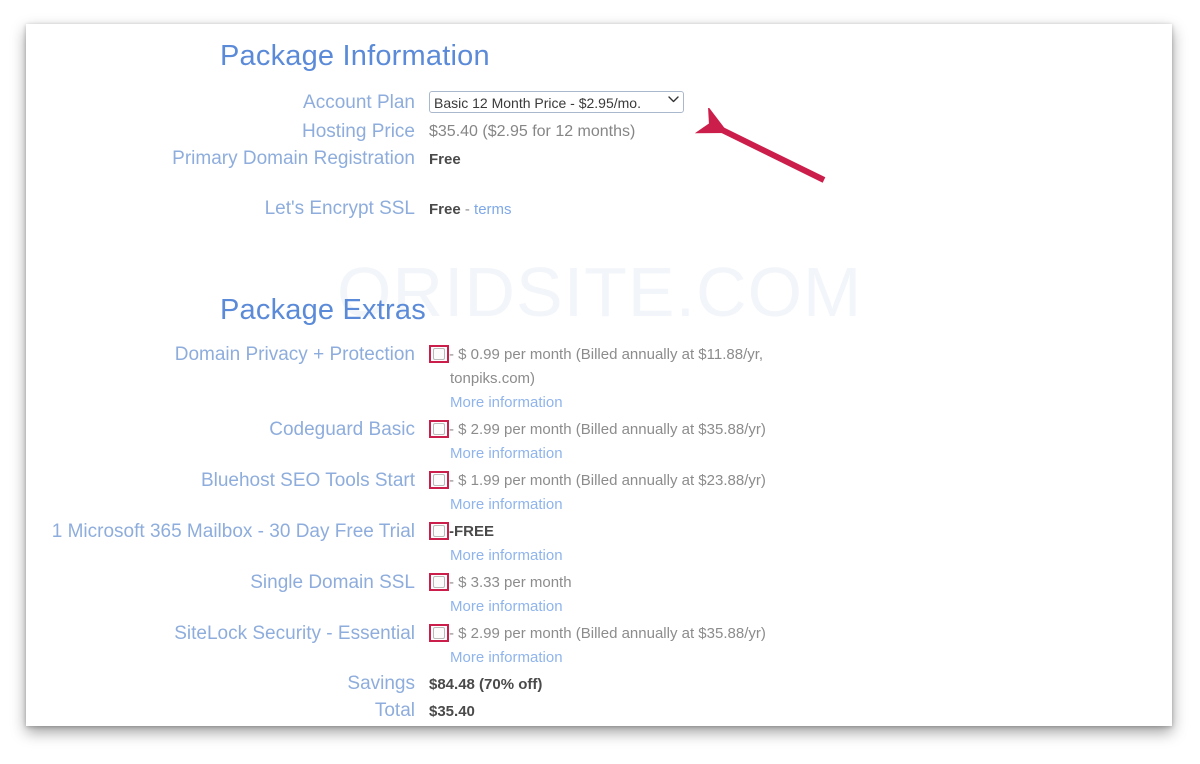 This screenshot has height=764, width=1200. Describe the element at coordinates (445, 159) in the screenshot. I see `value-primary-domain-registration: Free` at that location.